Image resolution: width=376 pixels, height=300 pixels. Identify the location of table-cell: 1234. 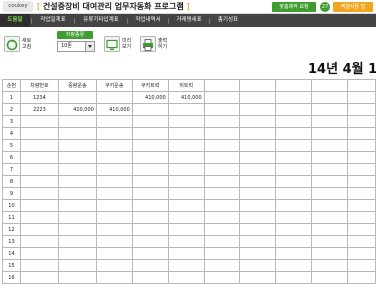
(39, 97).